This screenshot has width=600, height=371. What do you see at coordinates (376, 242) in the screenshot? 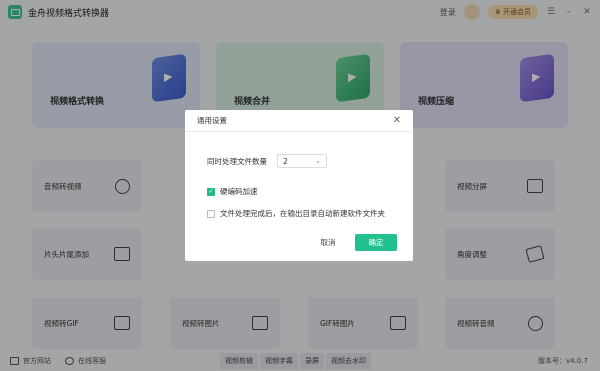
I see `ok-button: 确定` at bounding box center [376, 242].